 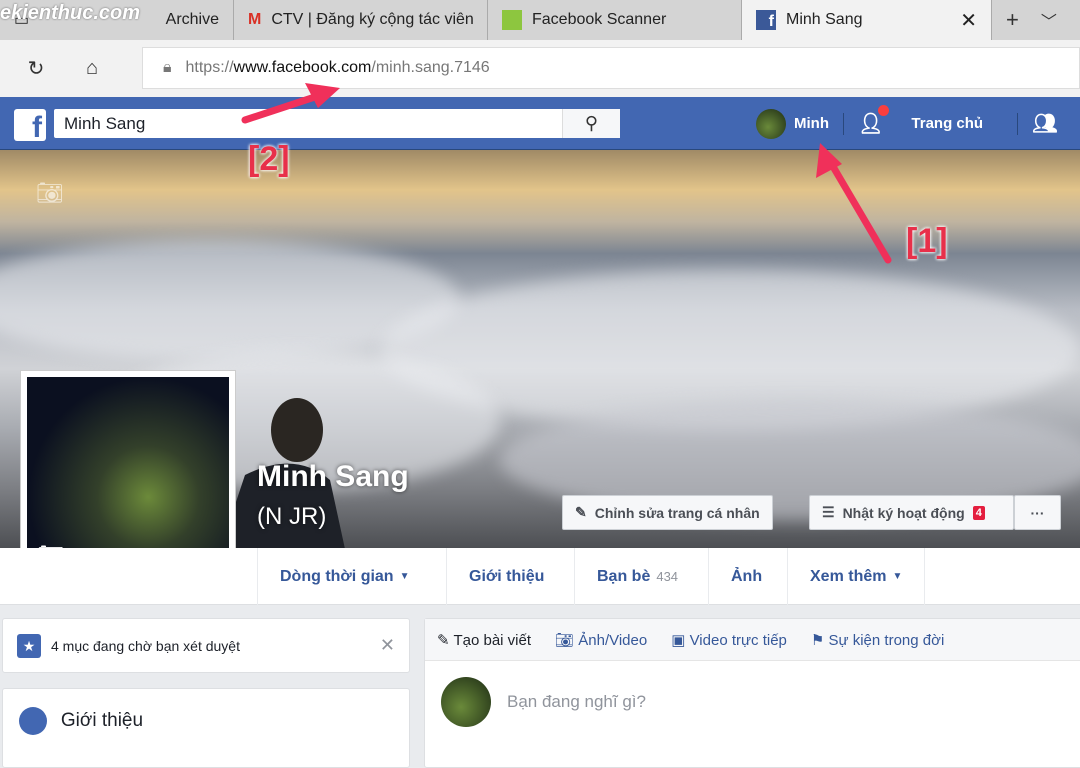 What do you see at coordinates (269, 159) in the screenshot?
I see `annotation-label-2: [2]` at bounding box center [269, 159].